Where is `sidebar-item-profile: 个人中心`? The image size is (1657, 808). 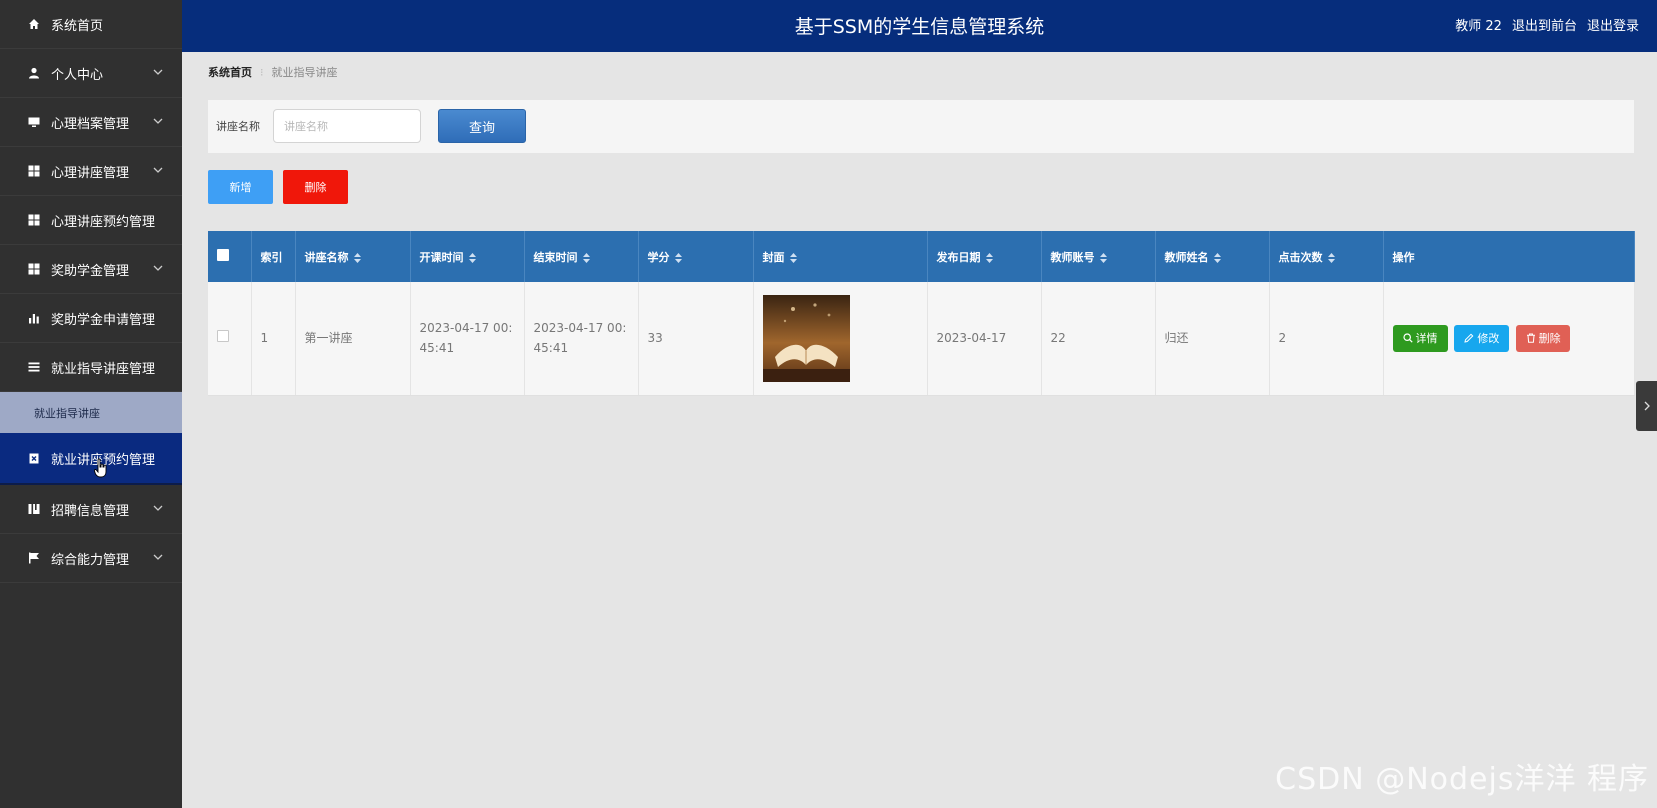
sidebar-item-profile: 个人中心 is located at coordinates (91, 73).